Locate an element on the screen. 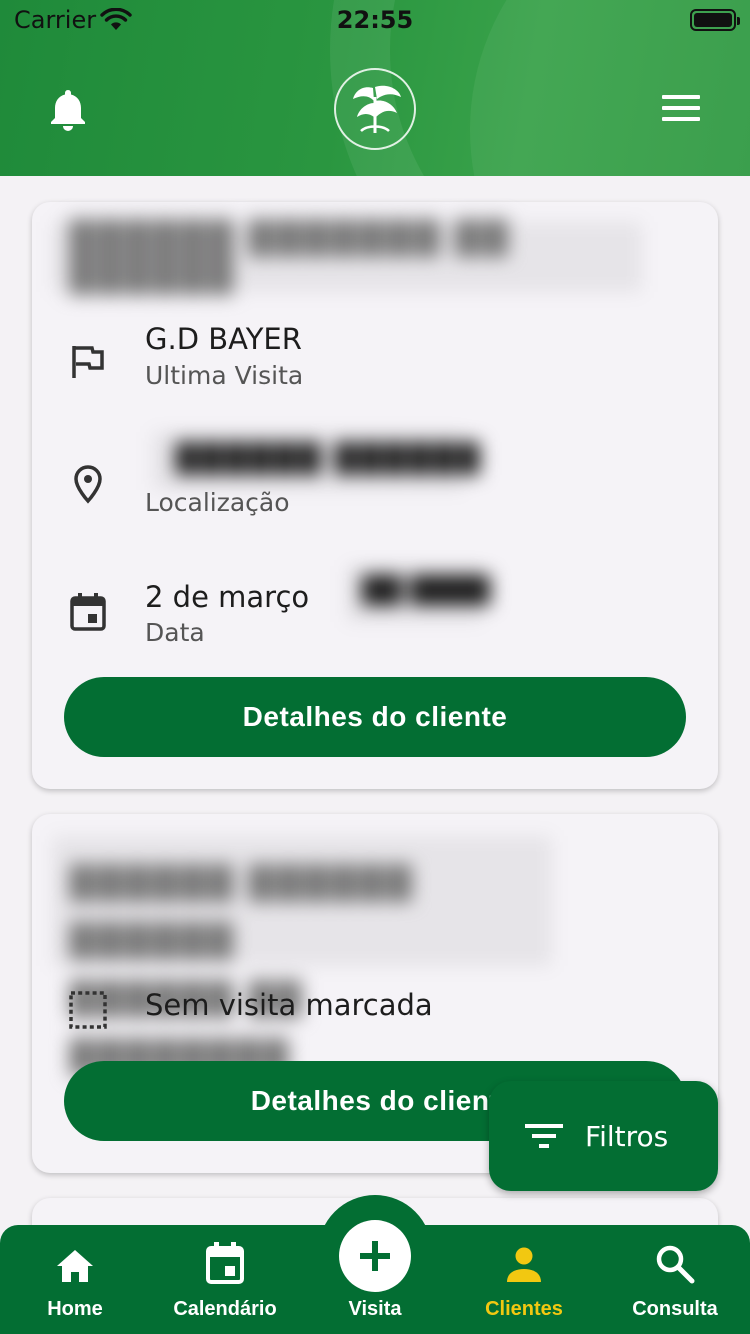 The width and height of the screenshot is (750, 1334). location-label: Localização is located at coordinates (217, 502).